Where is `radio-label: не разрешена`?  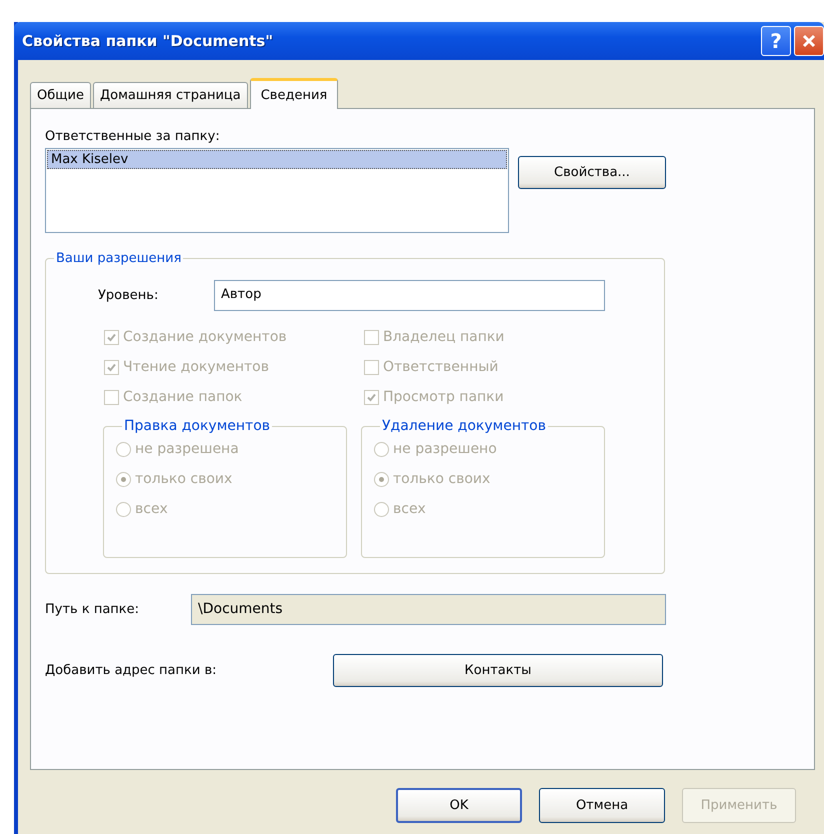
radio-label: не разрешена is located at coordinates (187, 449).